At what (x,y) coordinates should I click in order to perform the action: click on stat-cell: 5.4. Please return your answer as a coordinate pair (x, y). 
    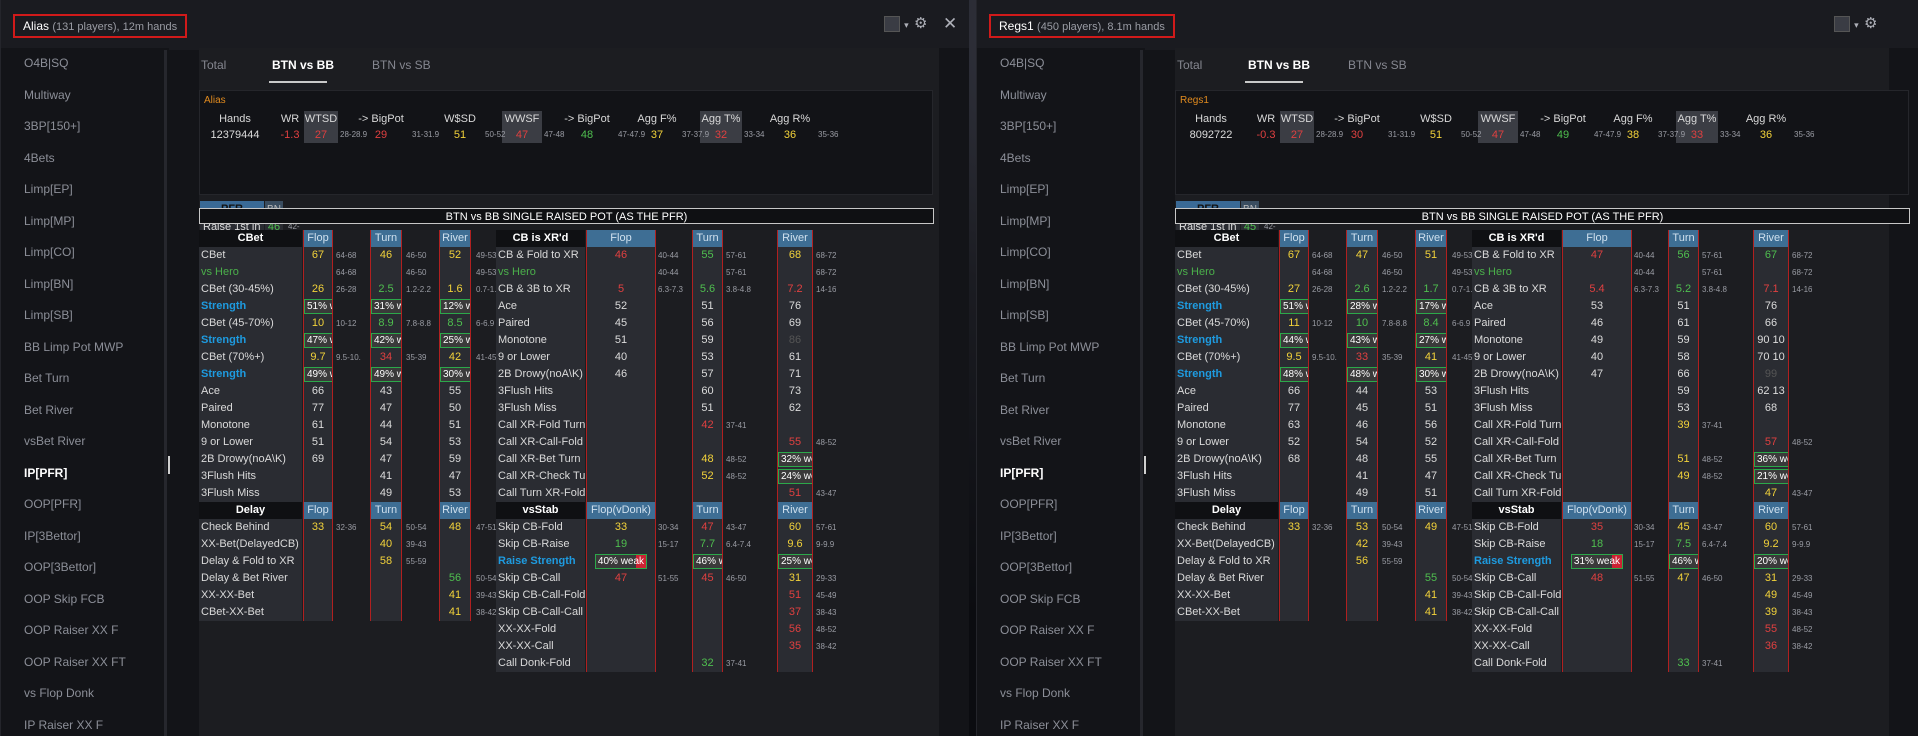
    Looking at the image, I should click on (1597, 289).